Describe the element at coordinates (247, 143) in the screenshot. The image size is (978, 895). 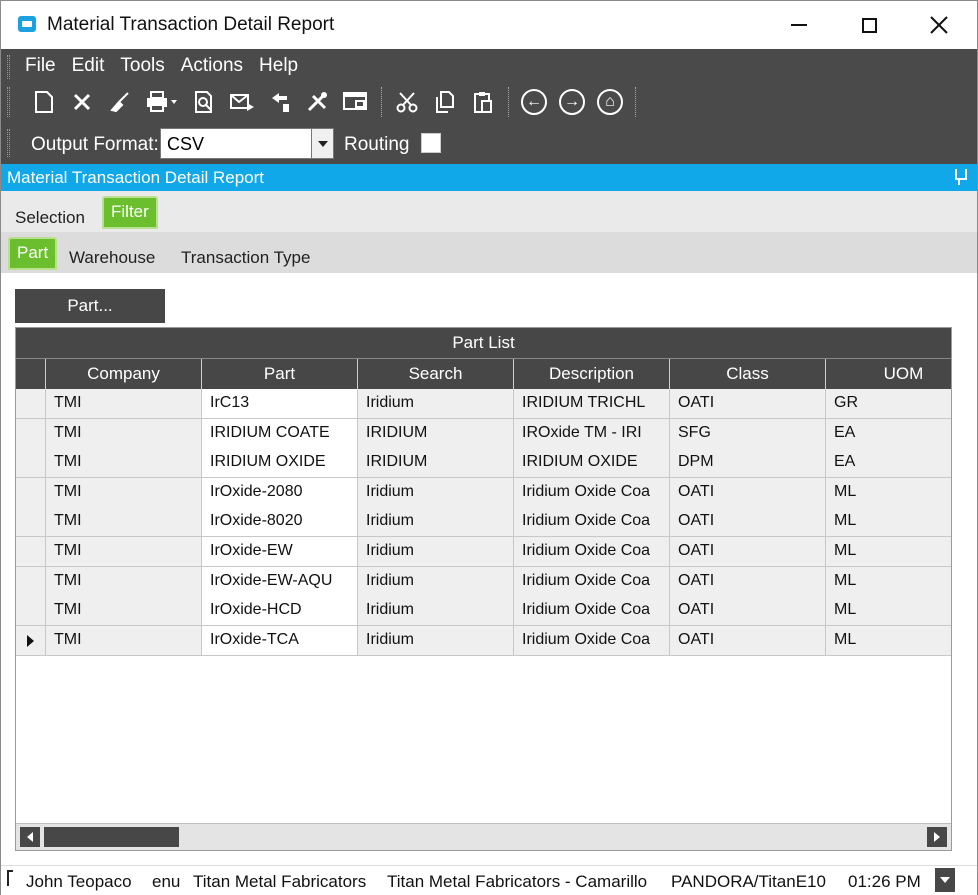
I see `output-format-select: CSV` at that location.